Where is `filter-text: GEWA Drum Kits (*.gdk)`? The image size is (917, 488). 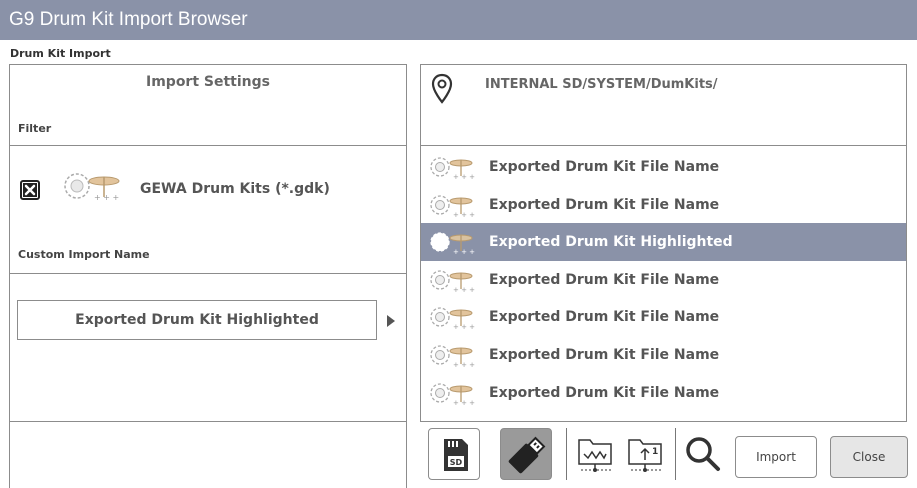 filter-text: GEWA Drum Kits (*.gdk) is located at coordinates (235, 189).